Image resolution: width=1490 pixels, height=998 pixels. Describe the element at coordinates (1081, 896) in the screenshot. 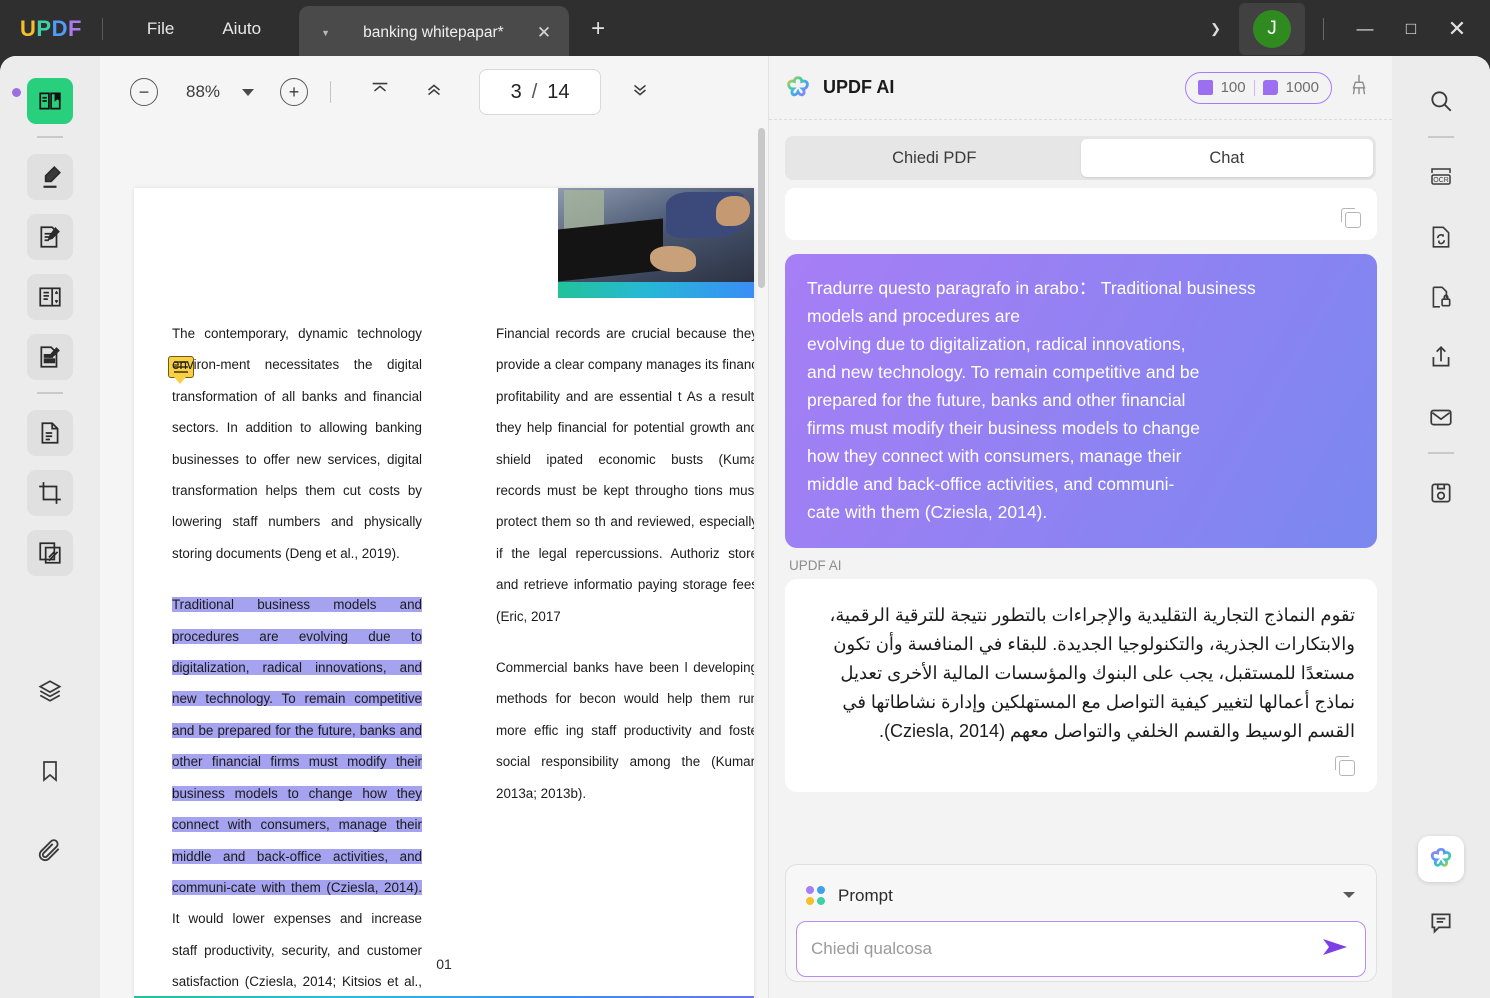

I see `prompt-selector: Prompt` at that location.